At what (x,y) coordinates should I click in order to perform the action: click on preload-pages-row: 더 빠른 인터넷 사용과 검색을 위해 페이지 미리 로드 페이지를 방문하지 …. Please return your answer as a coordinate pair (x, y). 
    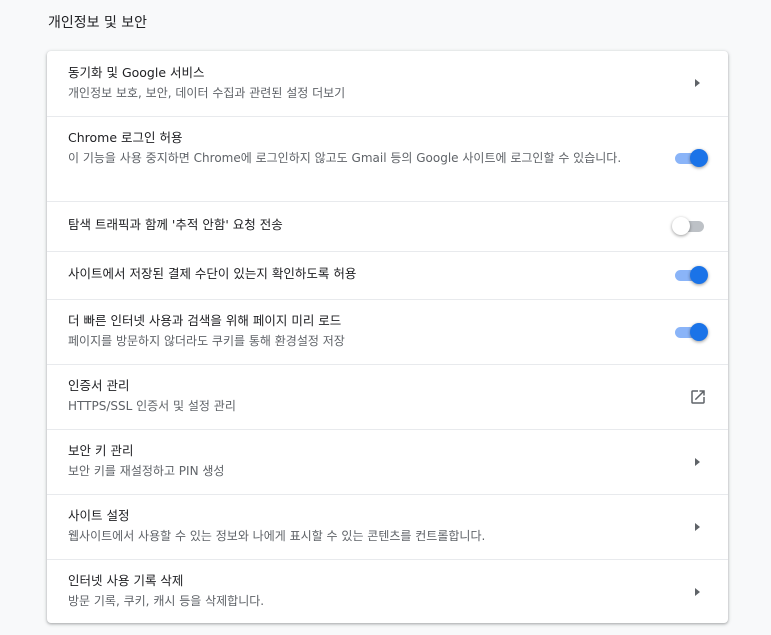
    Looking at the image, I should click on (387, 331).